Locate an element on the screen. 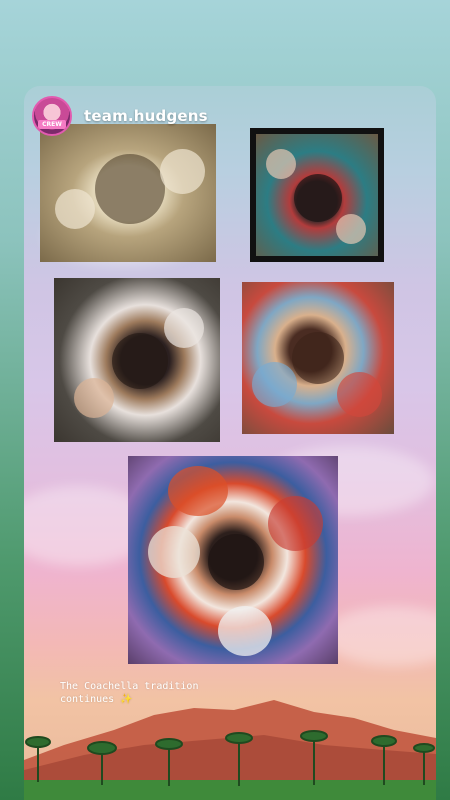 The width and height of the screenshot is (450, 800). desert-mountain-scene is located at coordinates (230, 750).